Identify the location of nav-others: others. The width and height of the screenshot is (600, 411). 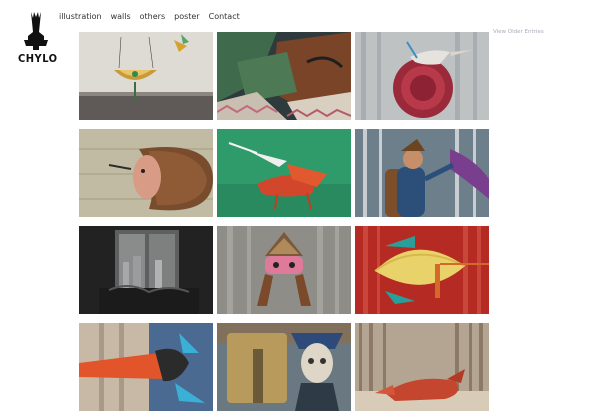
(152, 16).